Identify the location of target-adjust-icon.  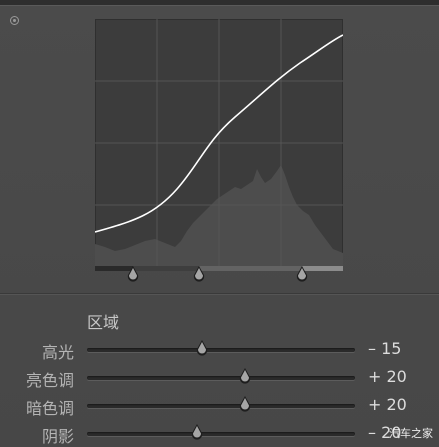
(14, 20).